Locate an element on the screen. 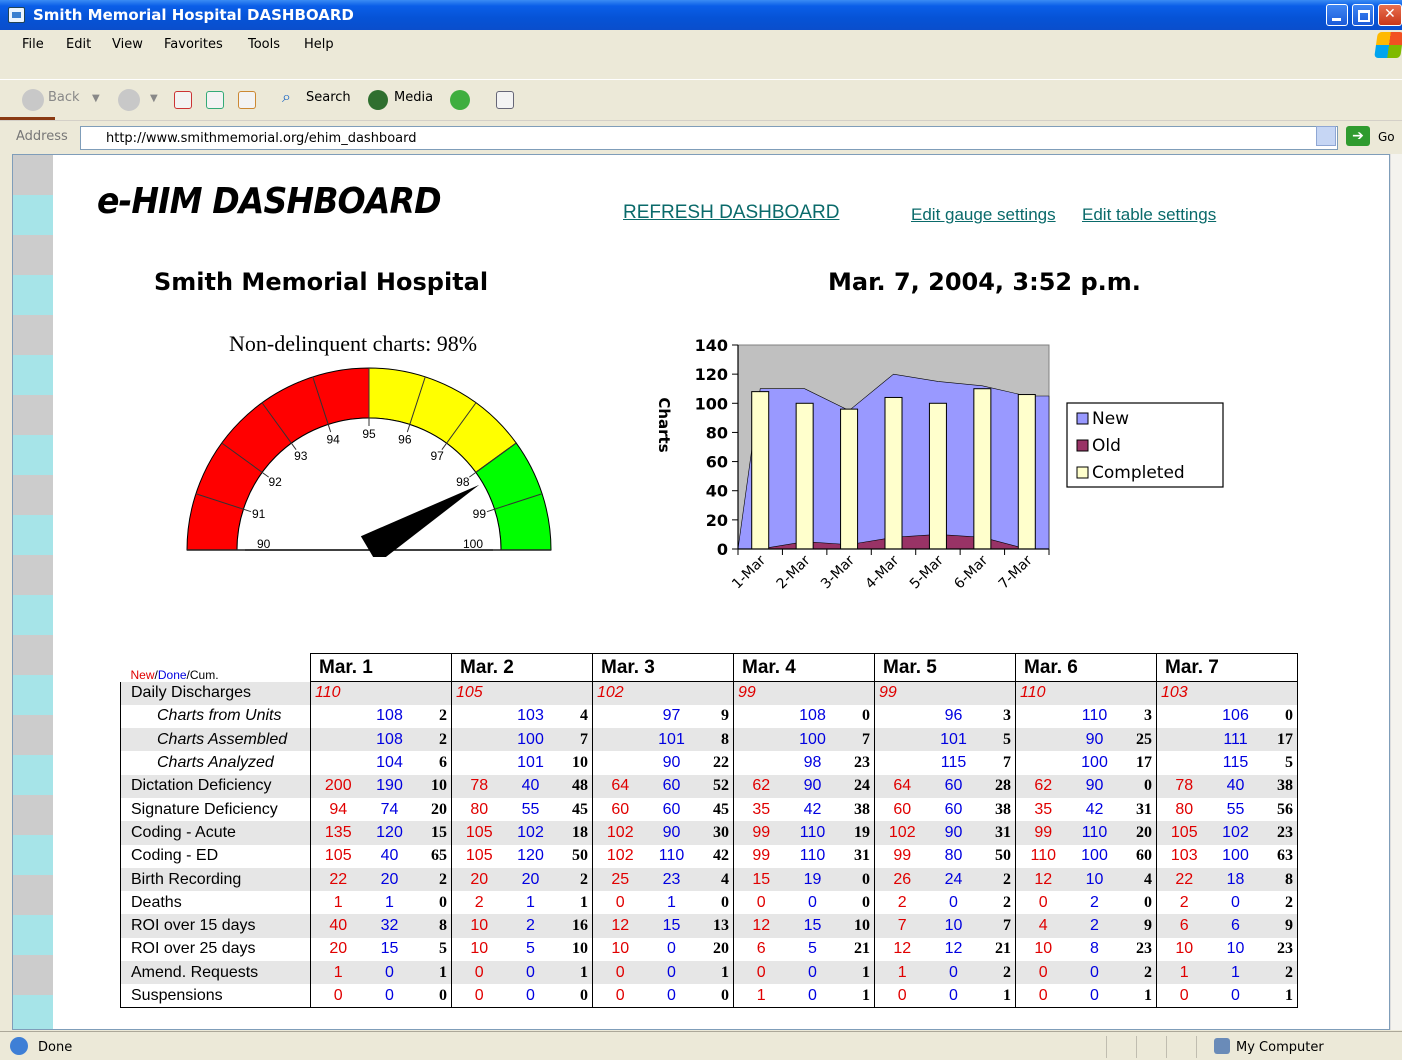 The image size is (1402, 1060). edit-gauge-settings-link: Edit gauge settings is located at coordinates (983, 215).